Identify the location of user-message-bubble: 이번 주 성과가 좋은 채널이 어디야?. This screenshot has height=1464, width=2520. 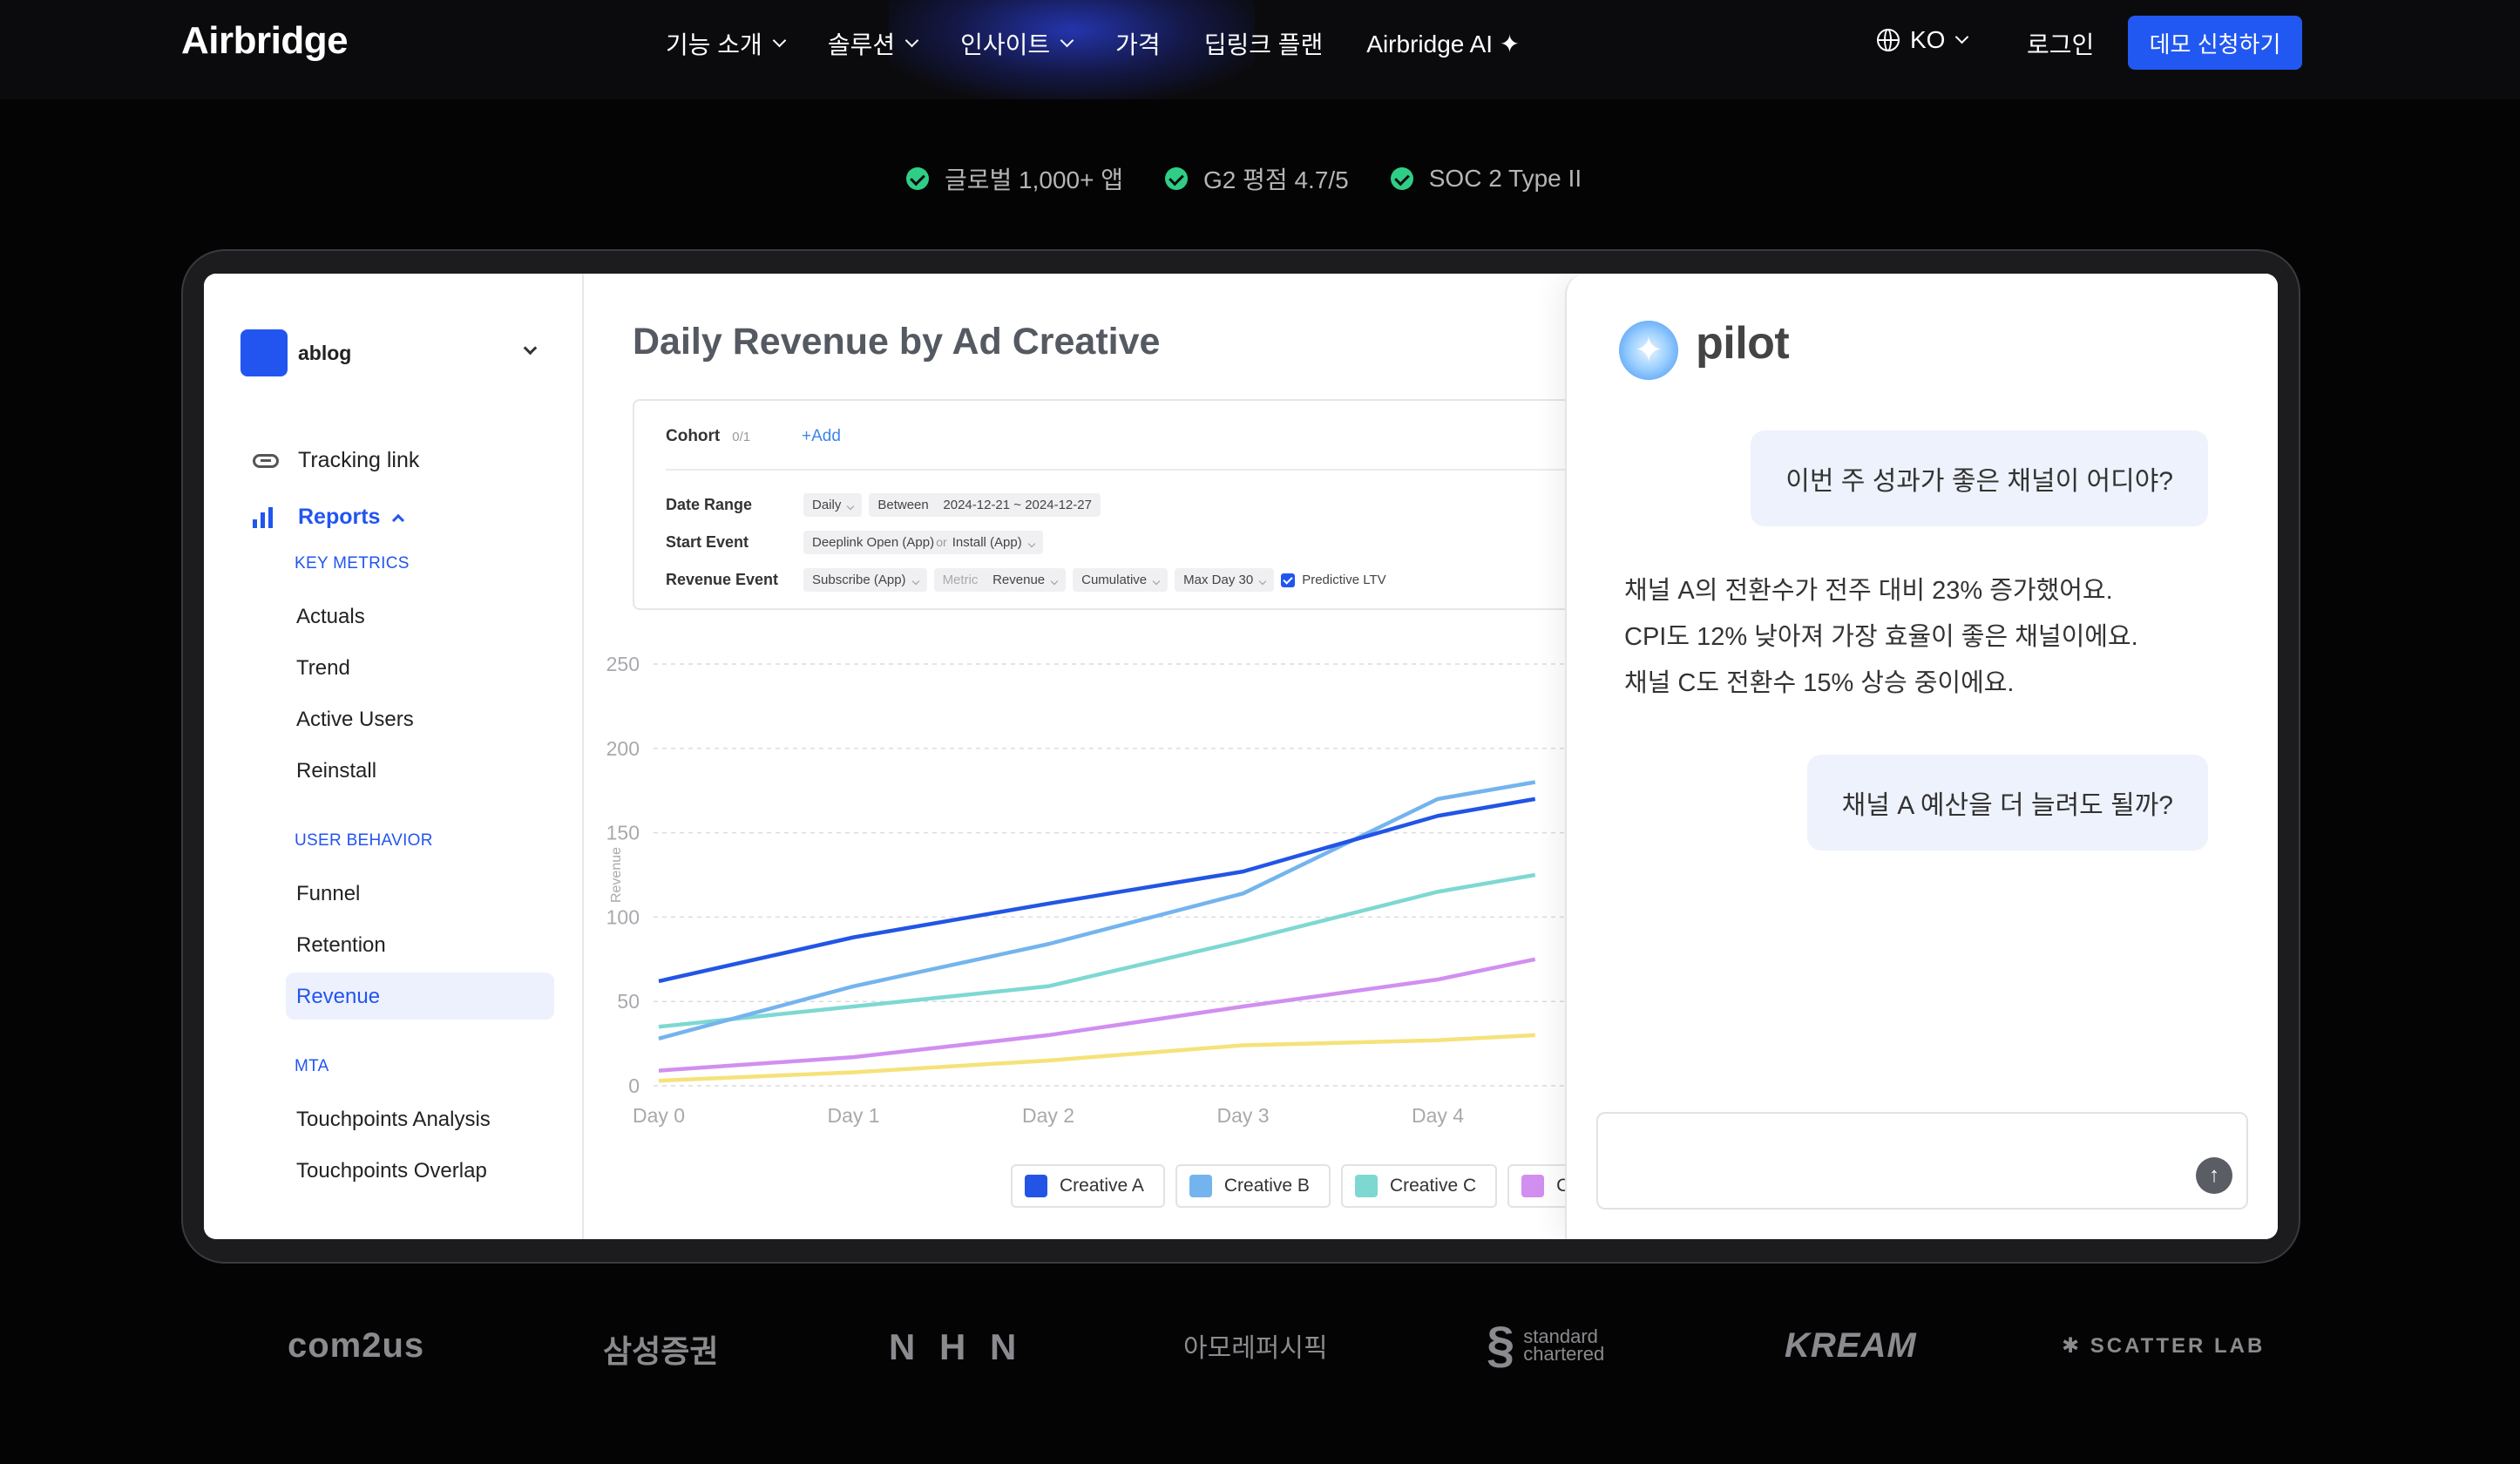
(1979, 478).